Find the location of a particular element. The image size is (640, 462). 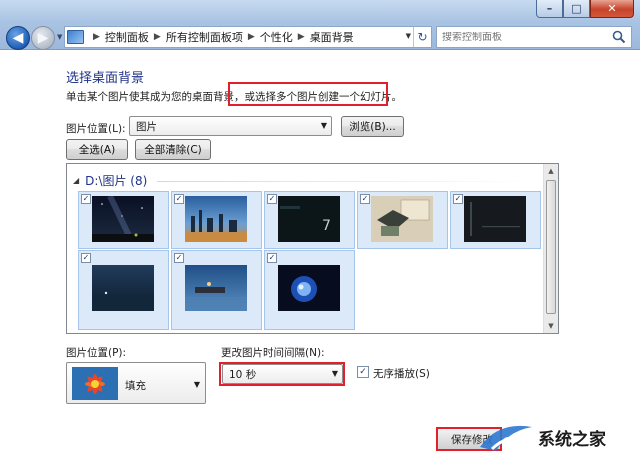

highlight-annotation-interval is located at coordinates (282, 374).